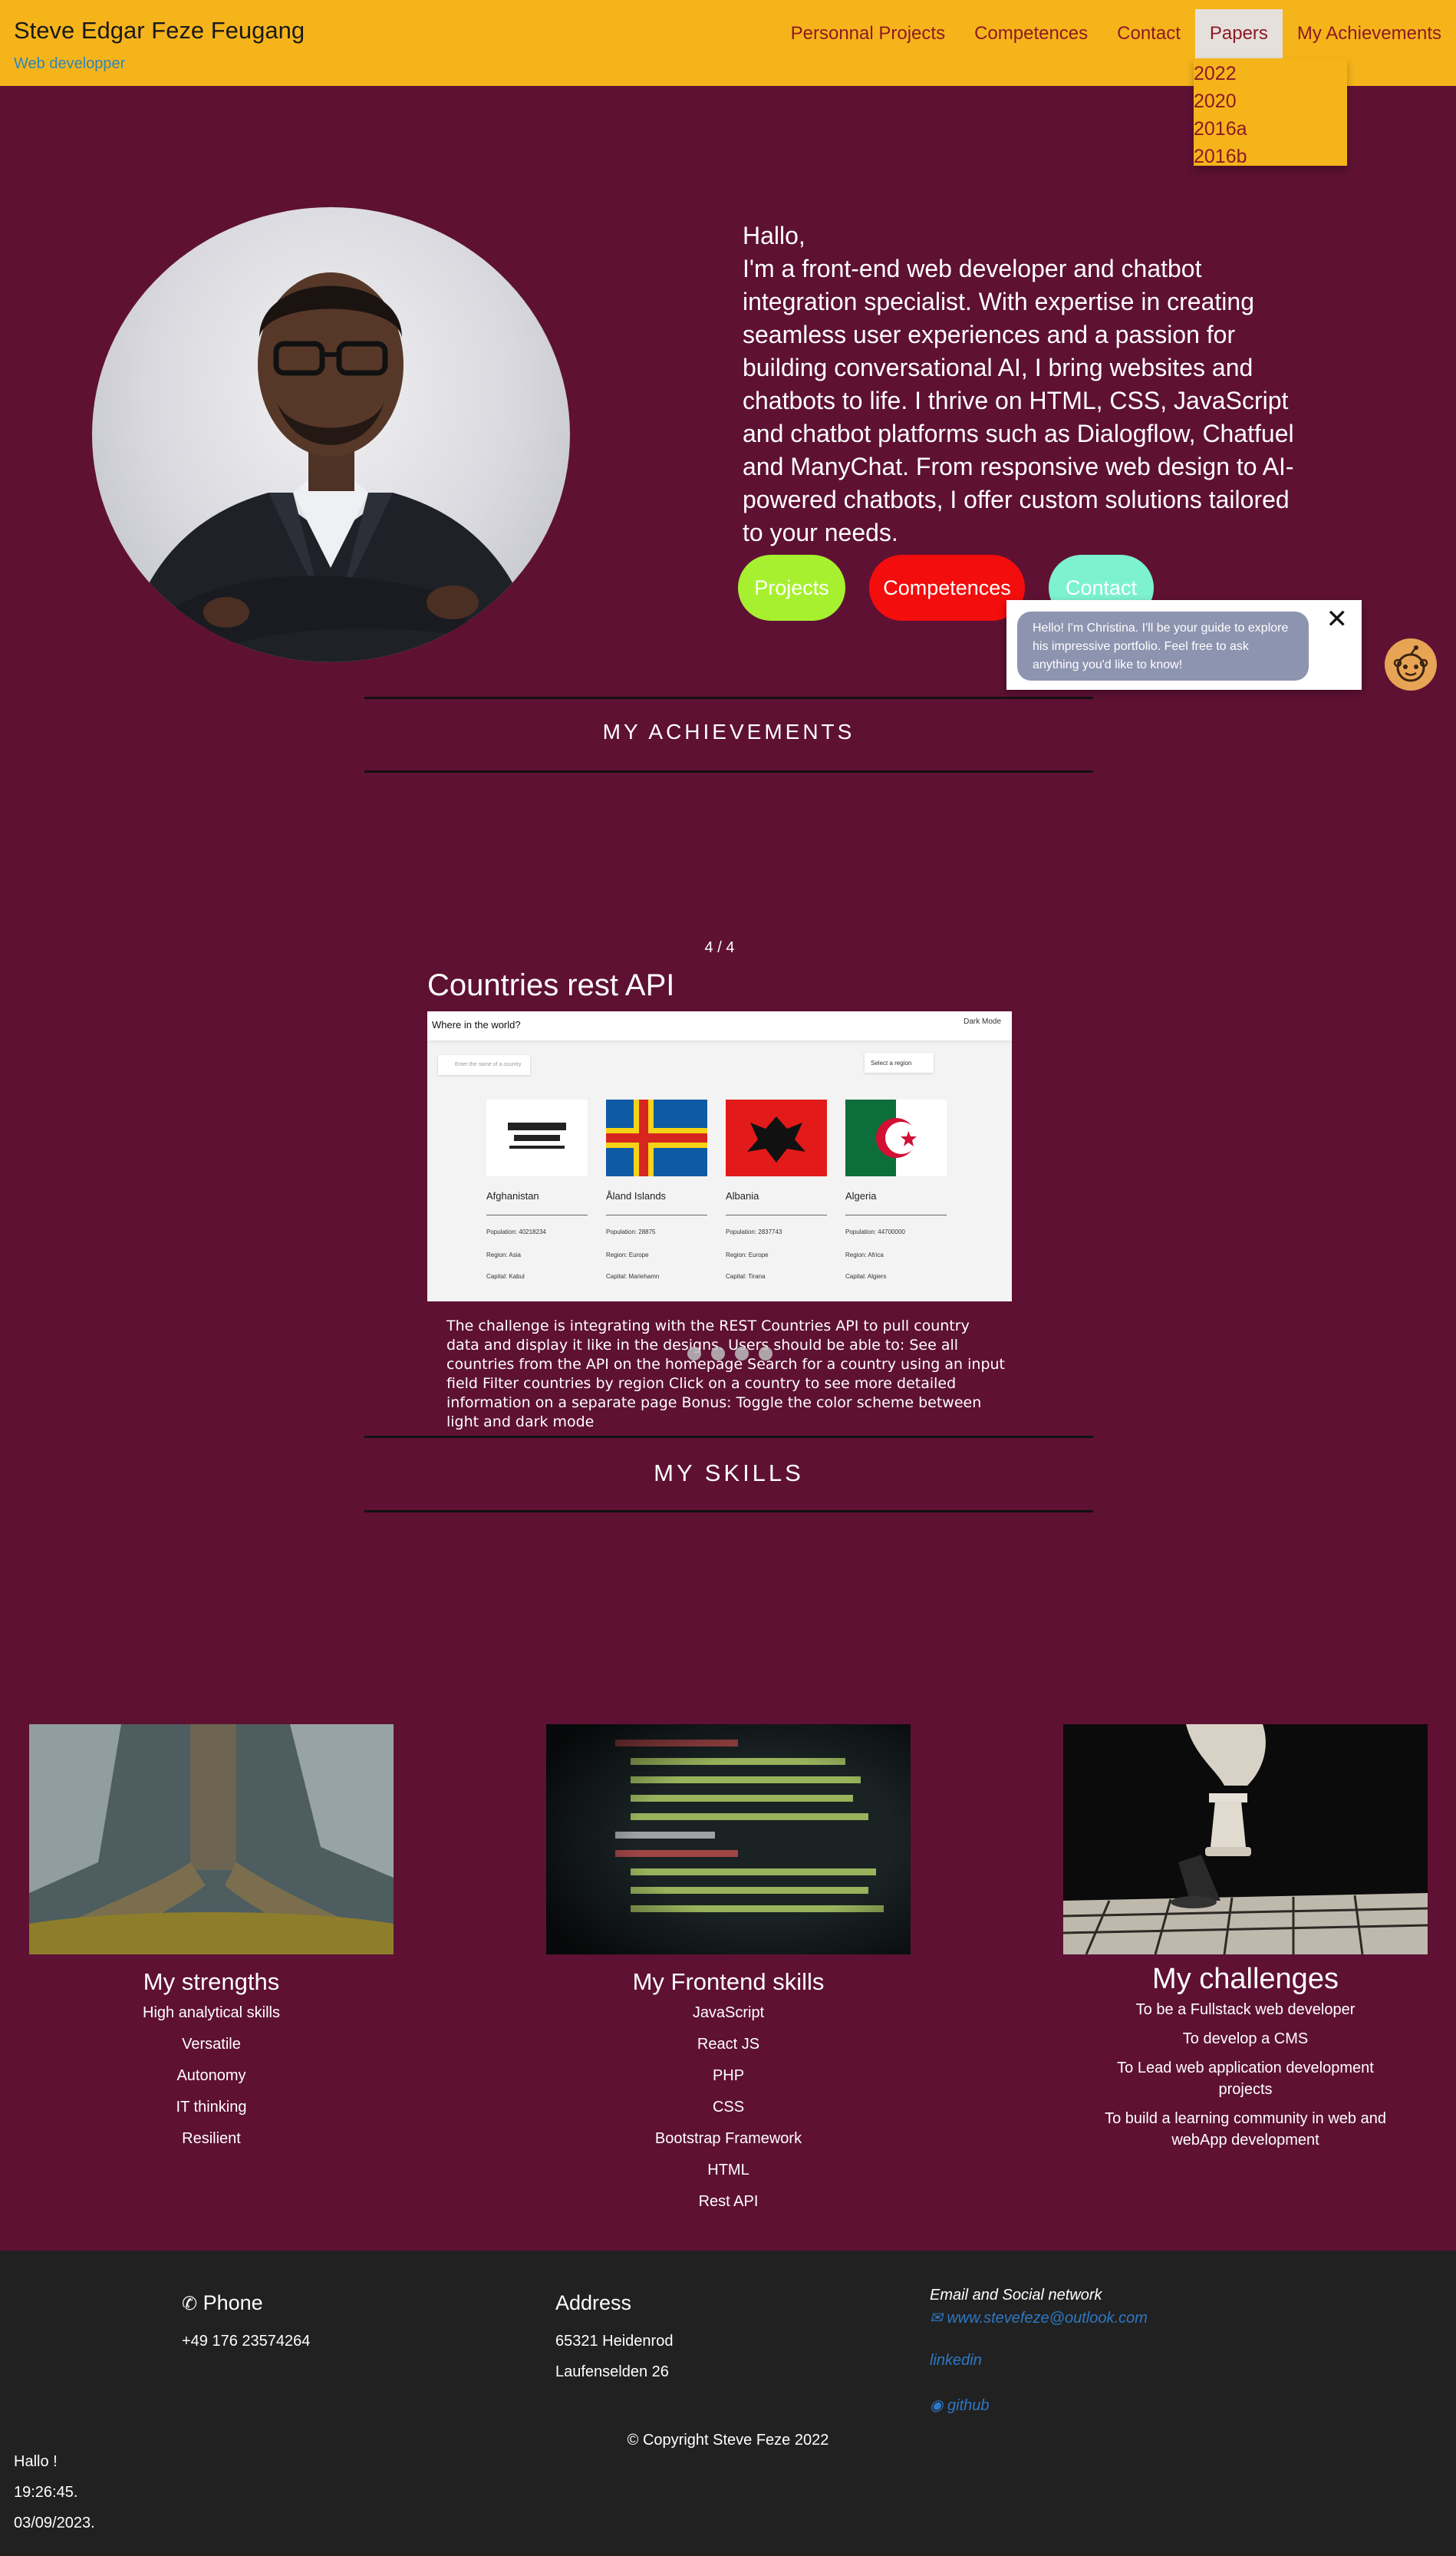  What do you see at coordinates (211, 2107) in the screenshot?
I see `skill-item: IT thinking` at bounding box center [211, 2107].